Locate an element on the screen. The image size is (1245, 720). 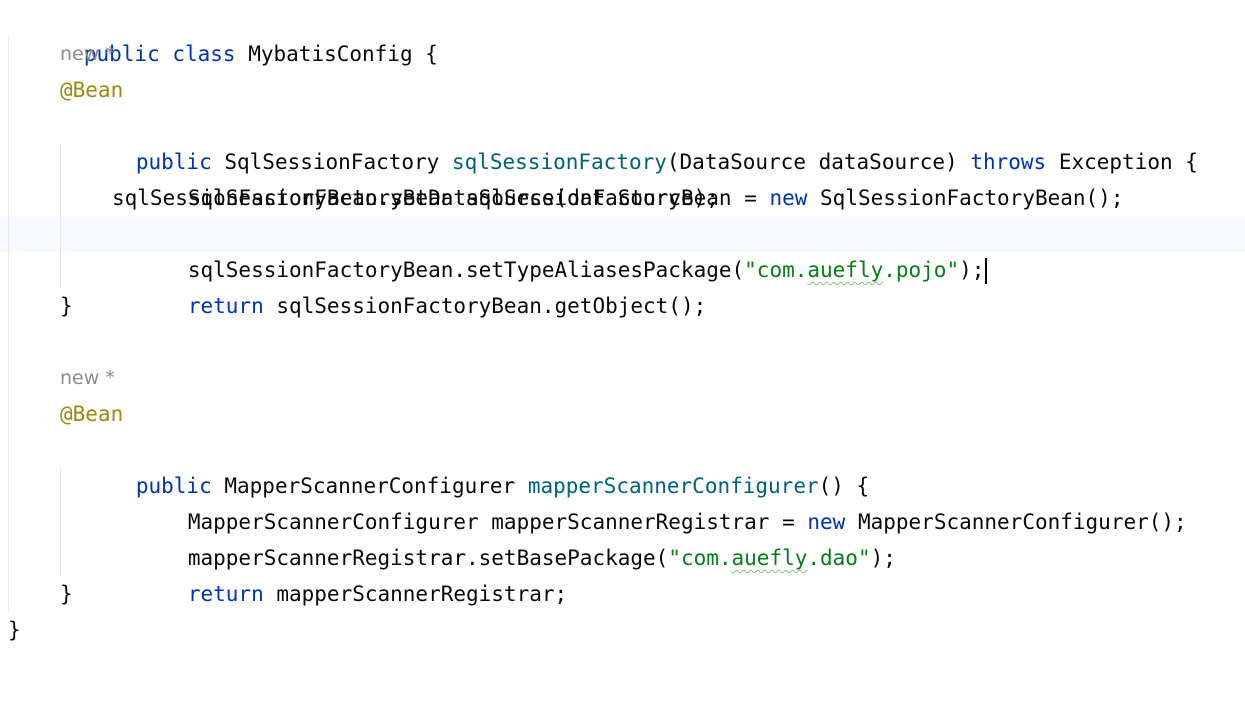
code-line-class-declaration: public class MybatisConfig { is located at coordinates (622, 33).